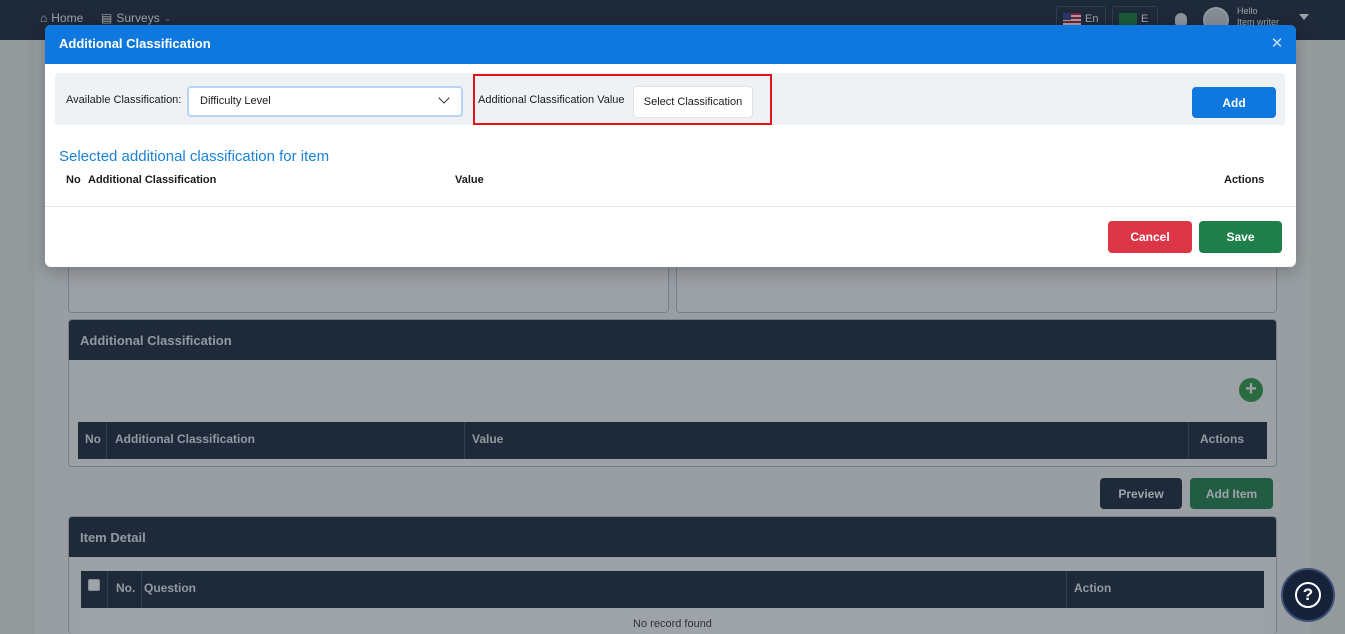 The height and width of the screenshot is (634, 1345). I want to click on chevron-down-icon, so click(444, 98).